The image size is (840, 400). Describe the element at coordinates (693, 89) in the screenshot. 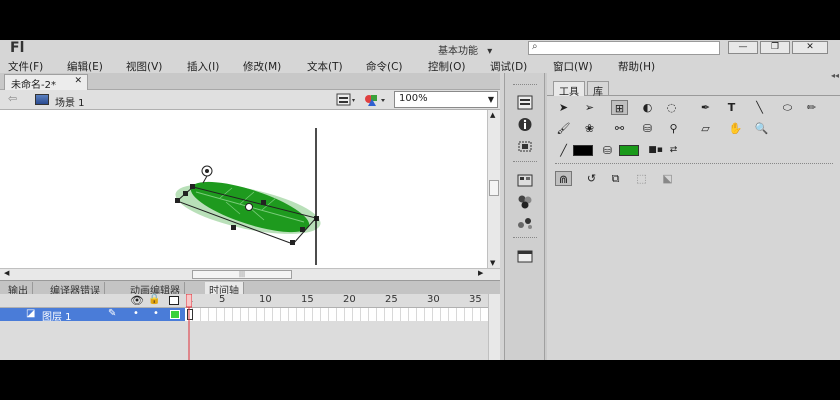

I see `tools-panel-tabs: 工具 库` at that location.